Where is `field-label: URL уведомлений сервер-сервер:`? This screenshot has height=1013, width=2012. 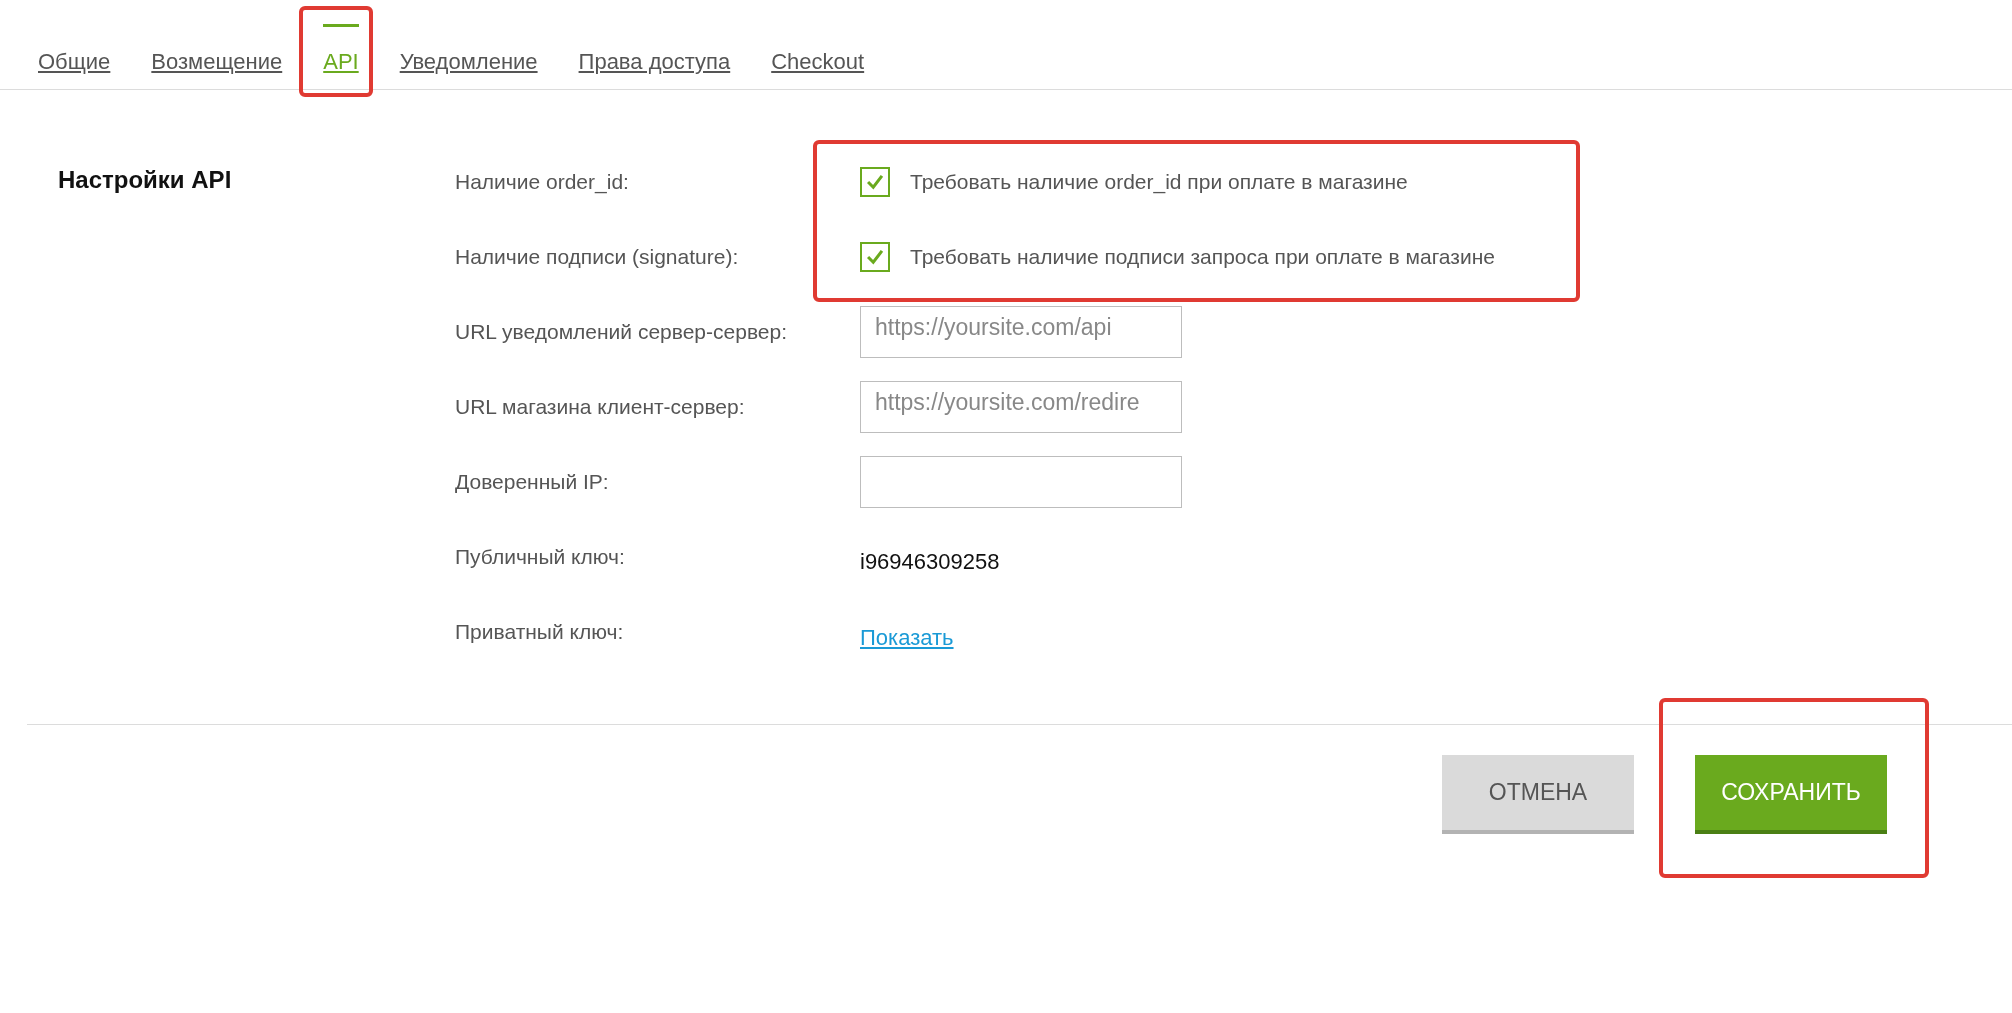
field-label: URL уведомлений сервер-сервер: is located at coordinates (621, 331).